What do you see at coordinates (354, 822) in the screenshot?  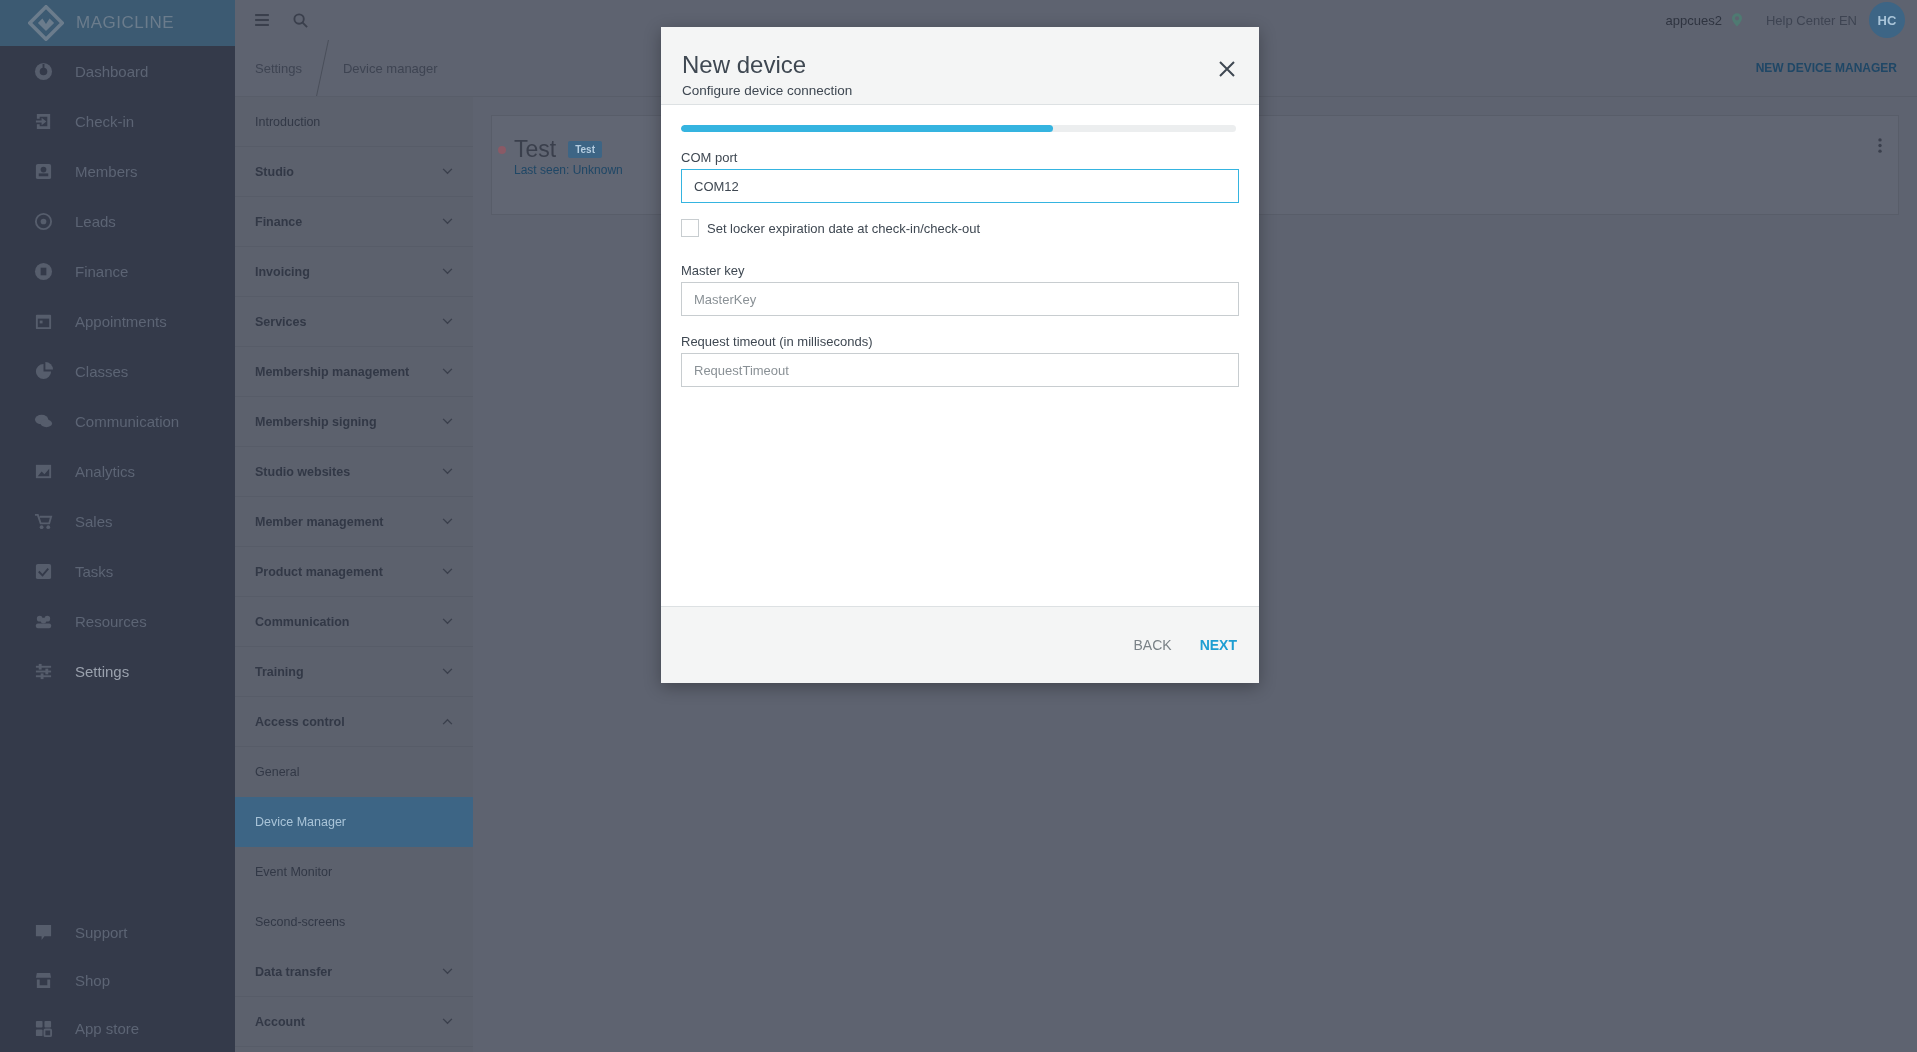 I see `settings-menu-item: Device Manager` at bounding box center [354, 822].